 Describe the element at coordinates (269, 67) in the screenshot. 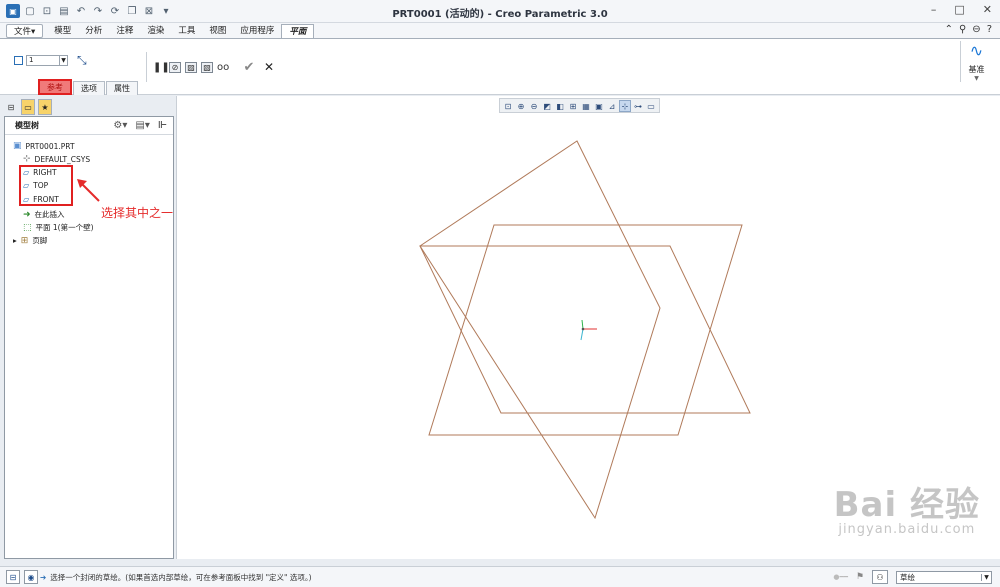

I see `cancel-x-icon: ✕` at that location.